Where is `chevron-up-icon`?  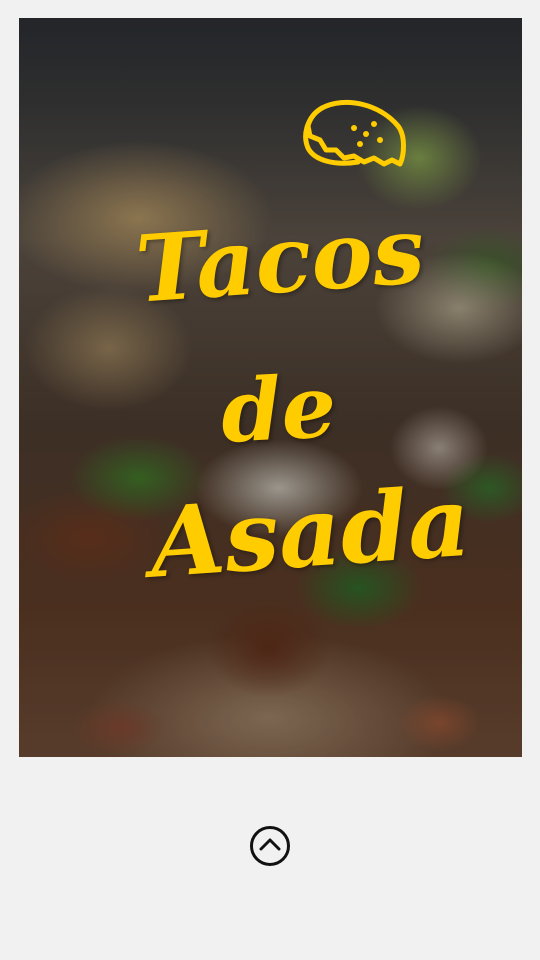
chevron-up-icon is located at coordinates (270, 844).